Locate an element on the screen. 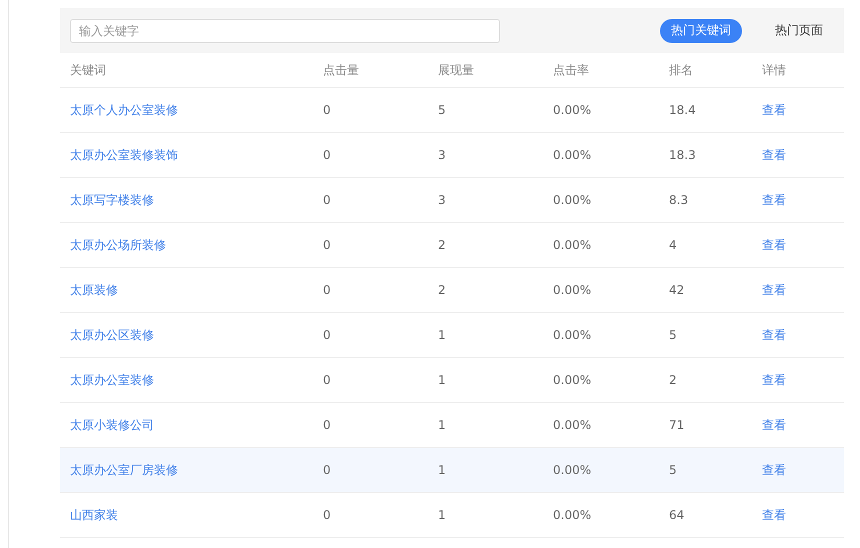  table-row: 太原办公室装修 0 1 0.00% 2 查看 is located at coordinates (452, 380).